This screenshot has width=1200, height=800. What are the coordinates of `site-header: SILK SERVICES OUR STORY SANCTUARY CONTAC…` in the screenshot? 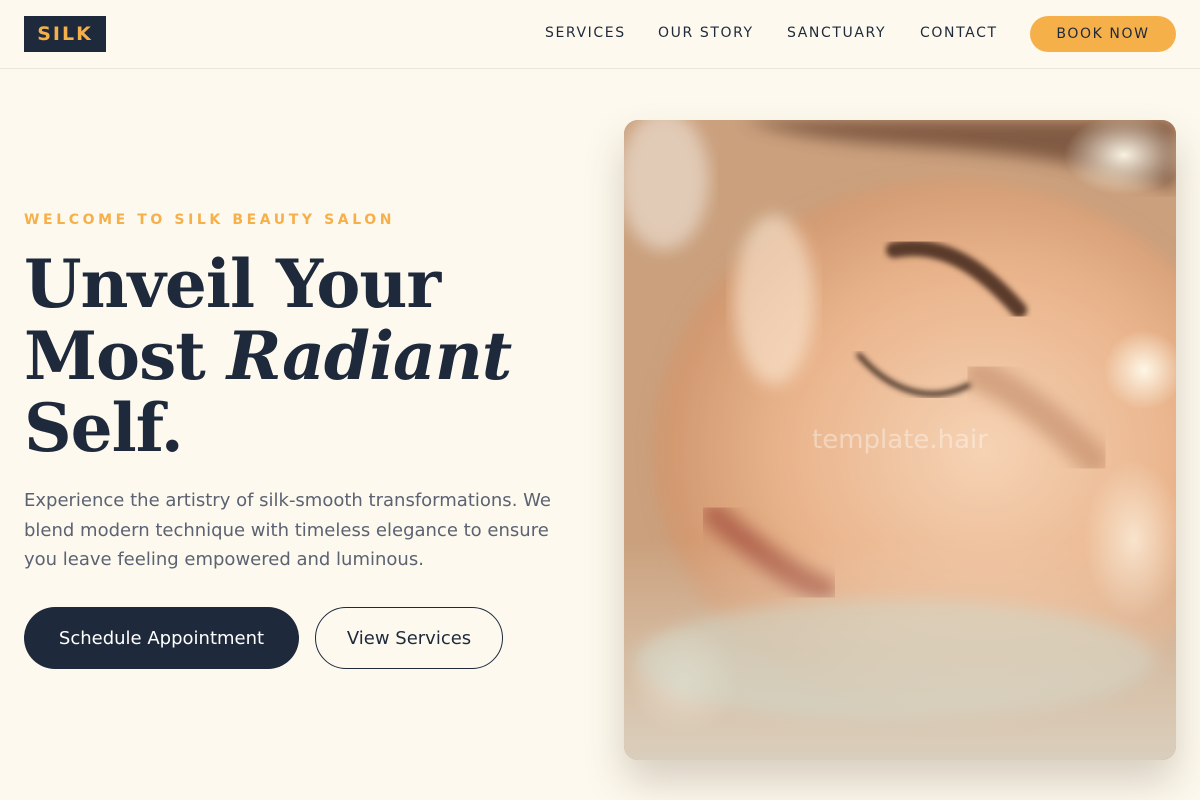 It's located at (600, 34).